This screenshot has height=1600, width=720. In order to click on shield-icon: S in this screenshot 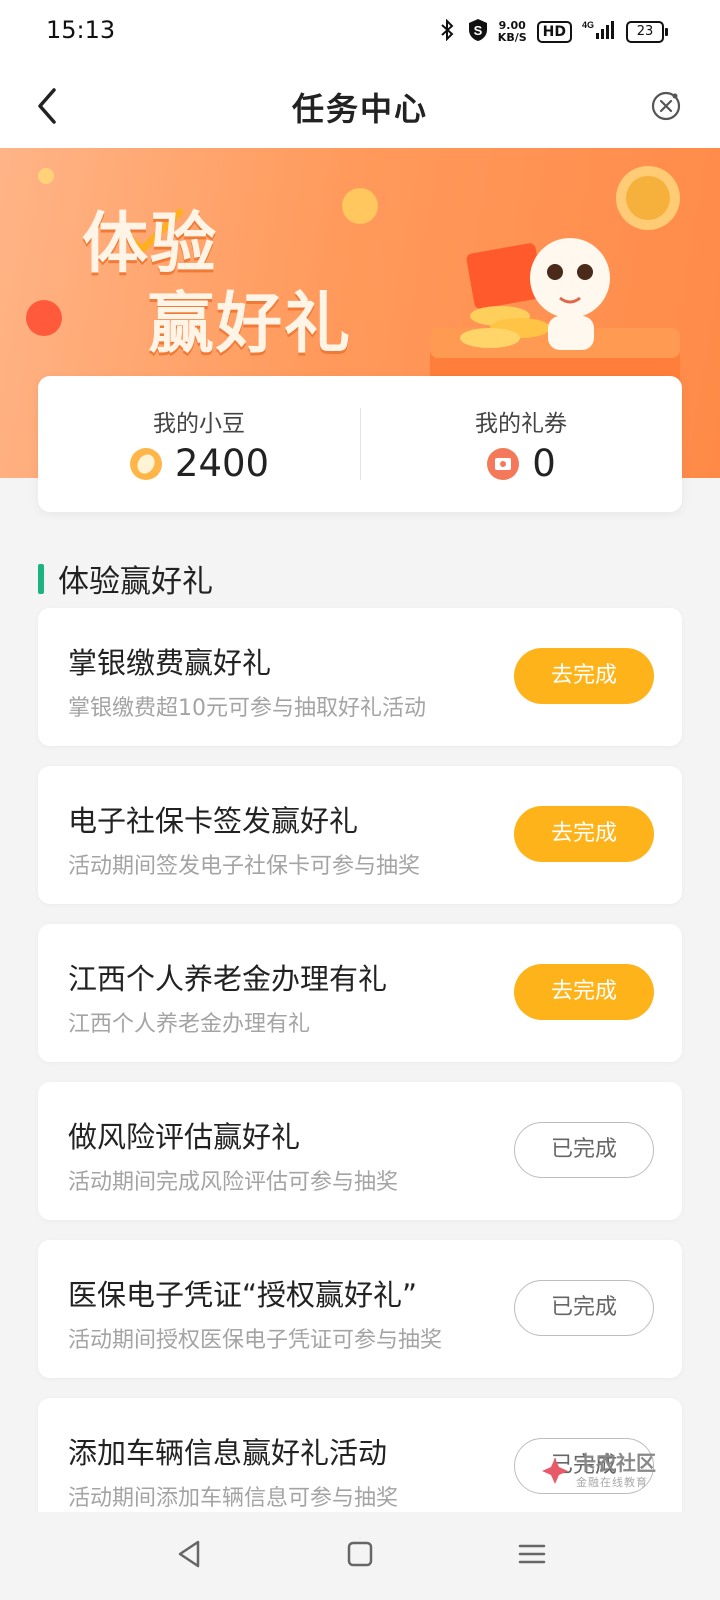, I will do `click(478, 32)`.